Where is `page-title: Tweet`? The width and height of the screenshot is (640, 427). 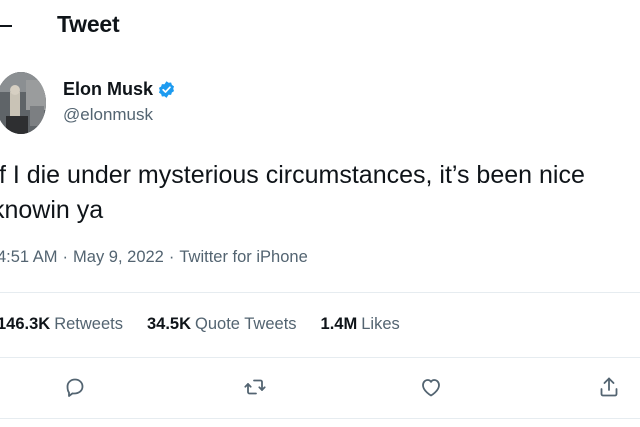 page-title: Tweet is located at coordinates (88, 24).